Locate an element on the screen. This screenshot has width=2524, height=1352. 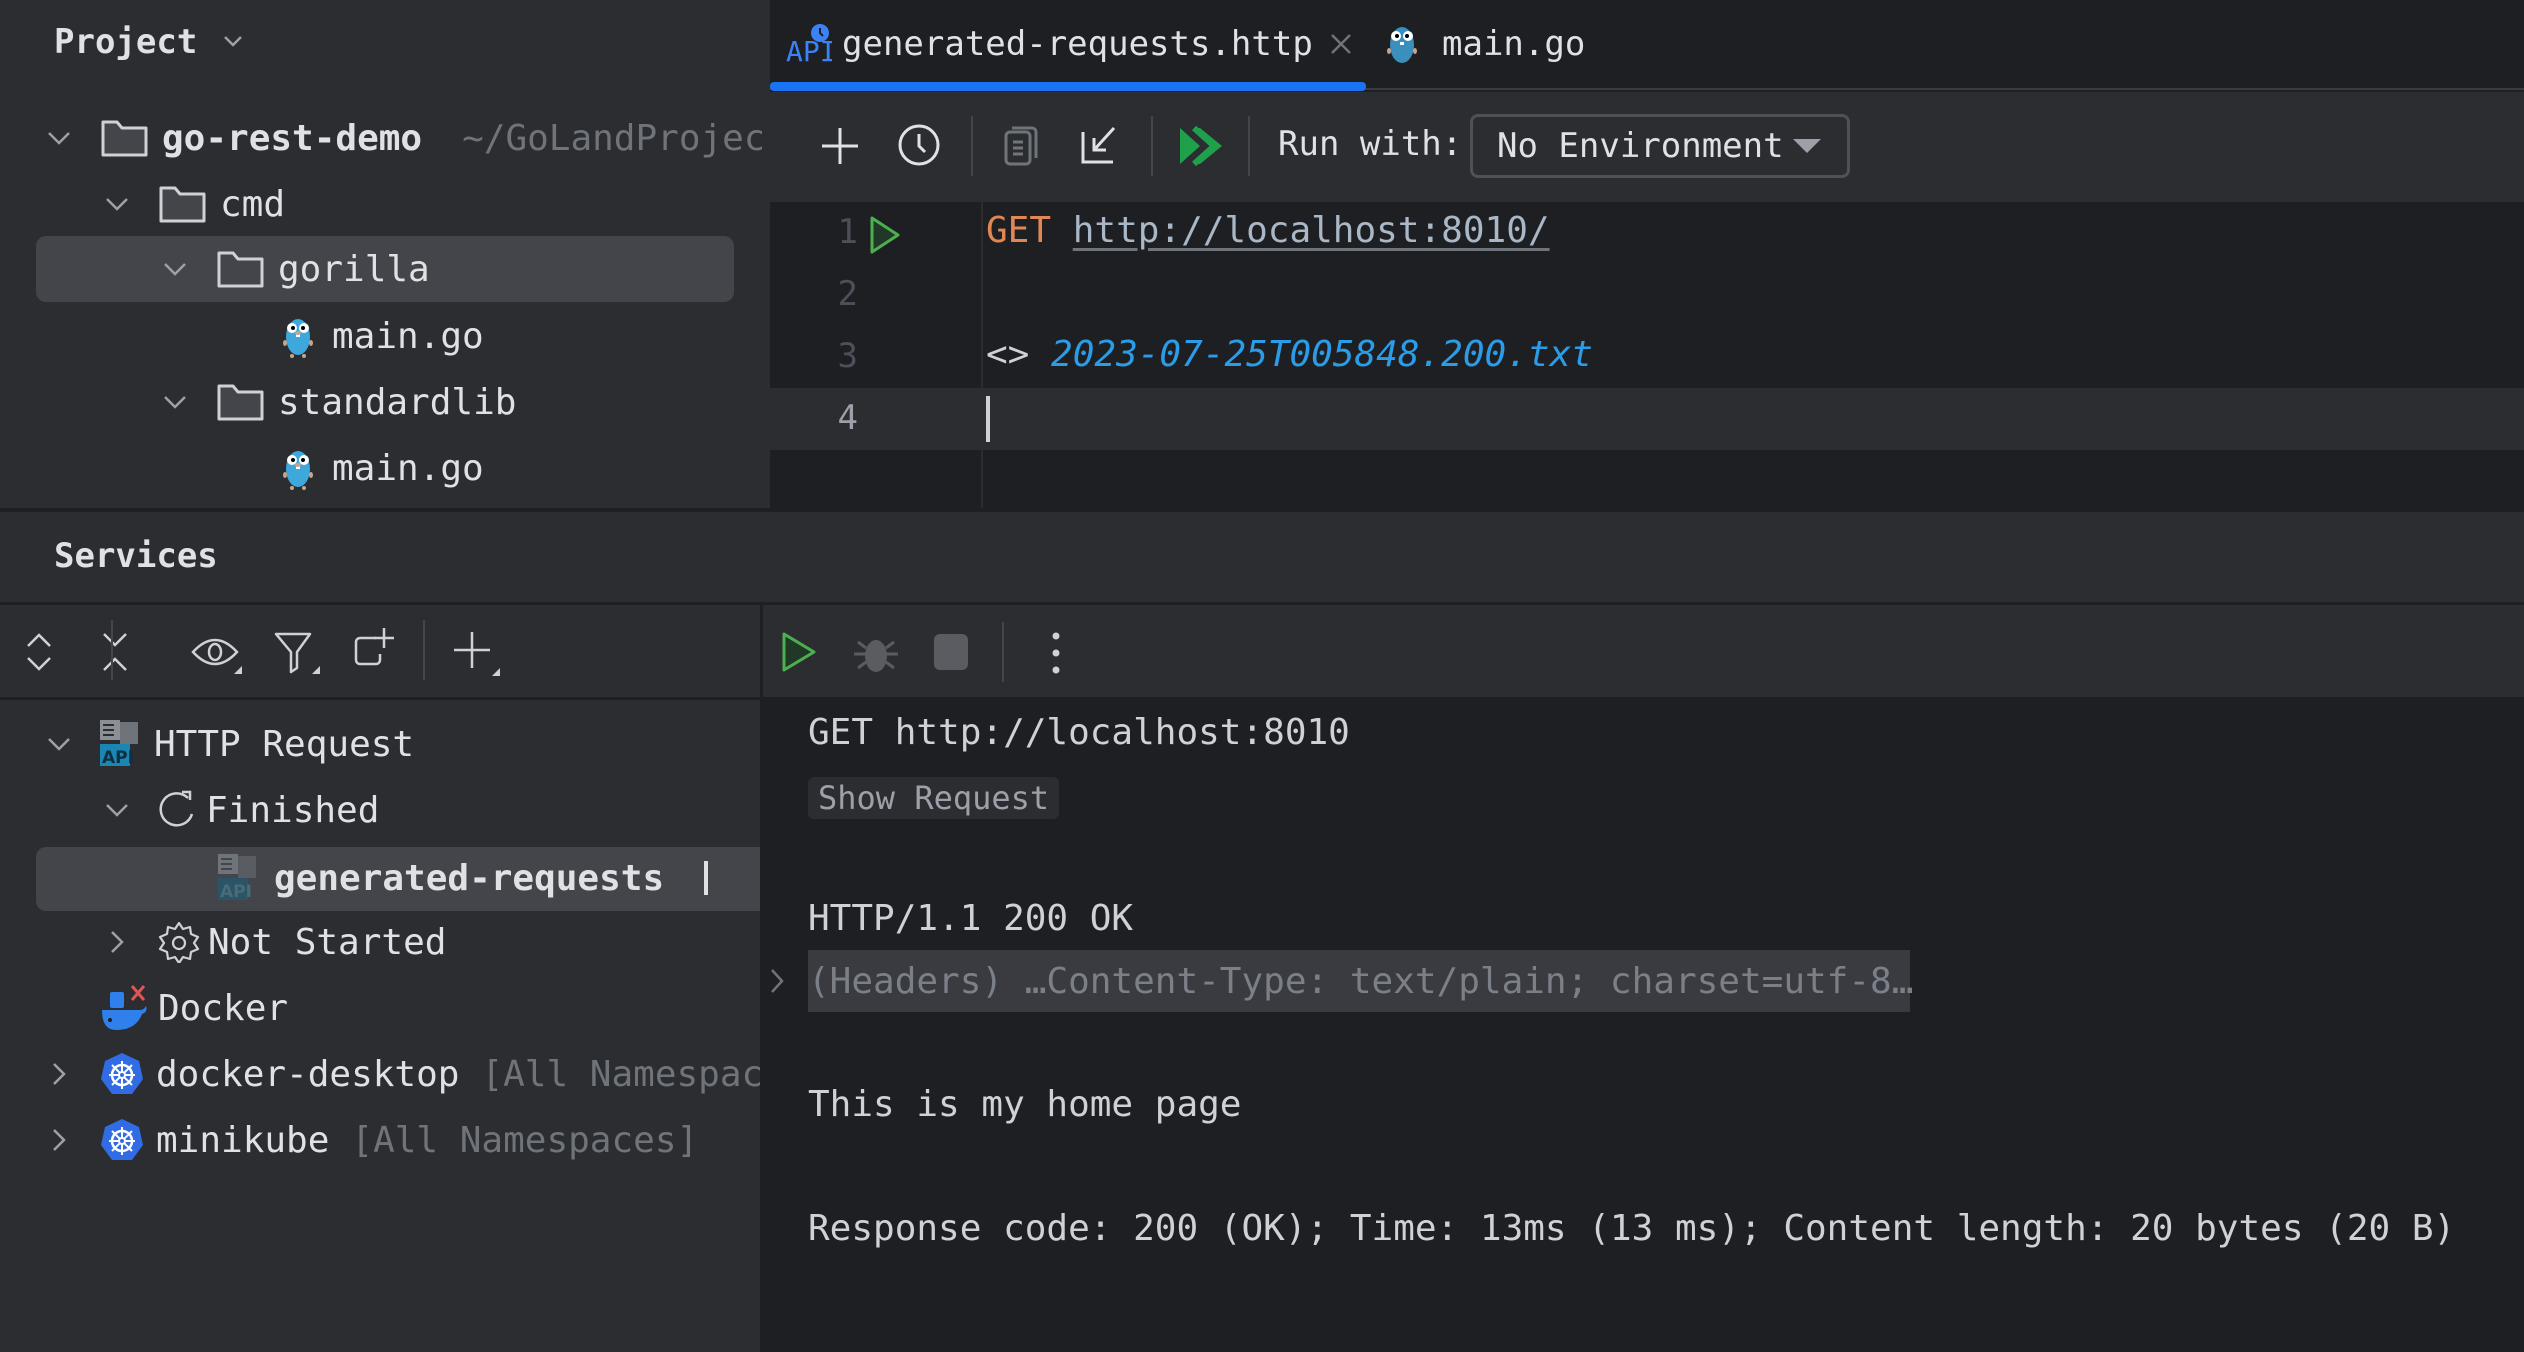
more-options-icon is located at coordinates (1056, 653).